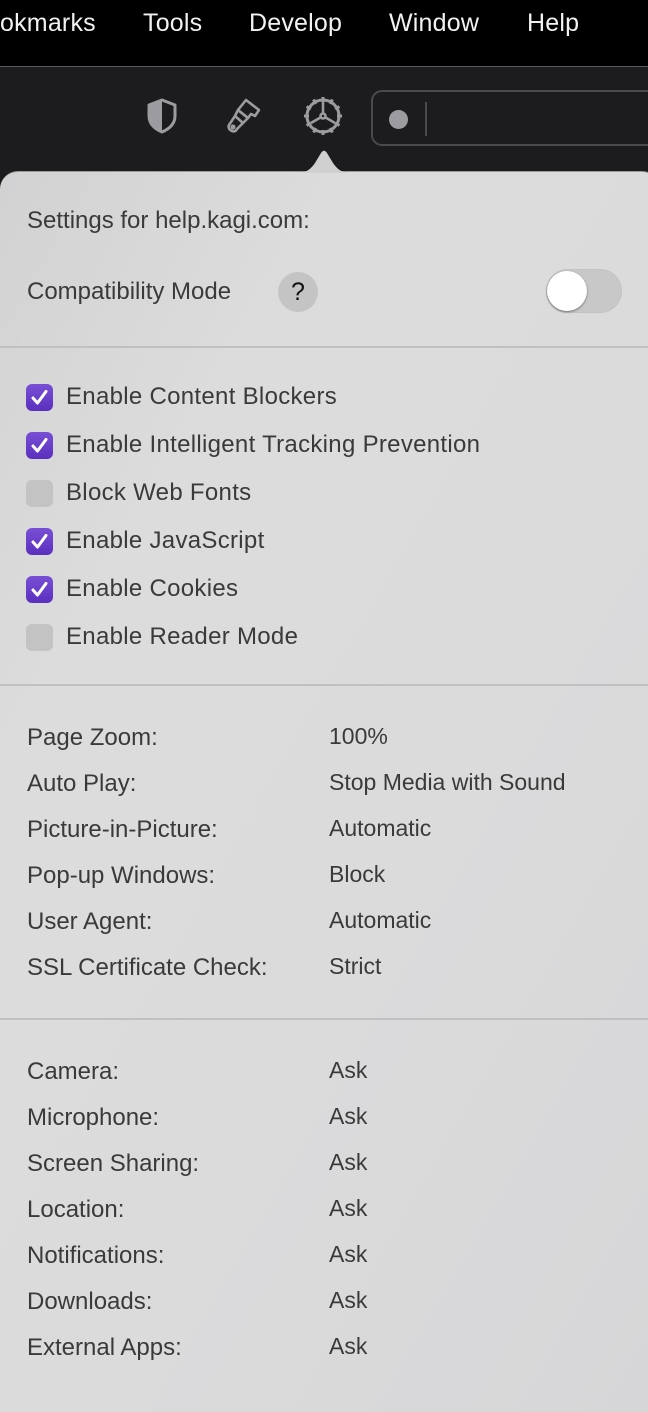  What do you see at coordinates (567, 291) in the screenshot?
I see `toggle-knob` at bounding box center [567, 291].